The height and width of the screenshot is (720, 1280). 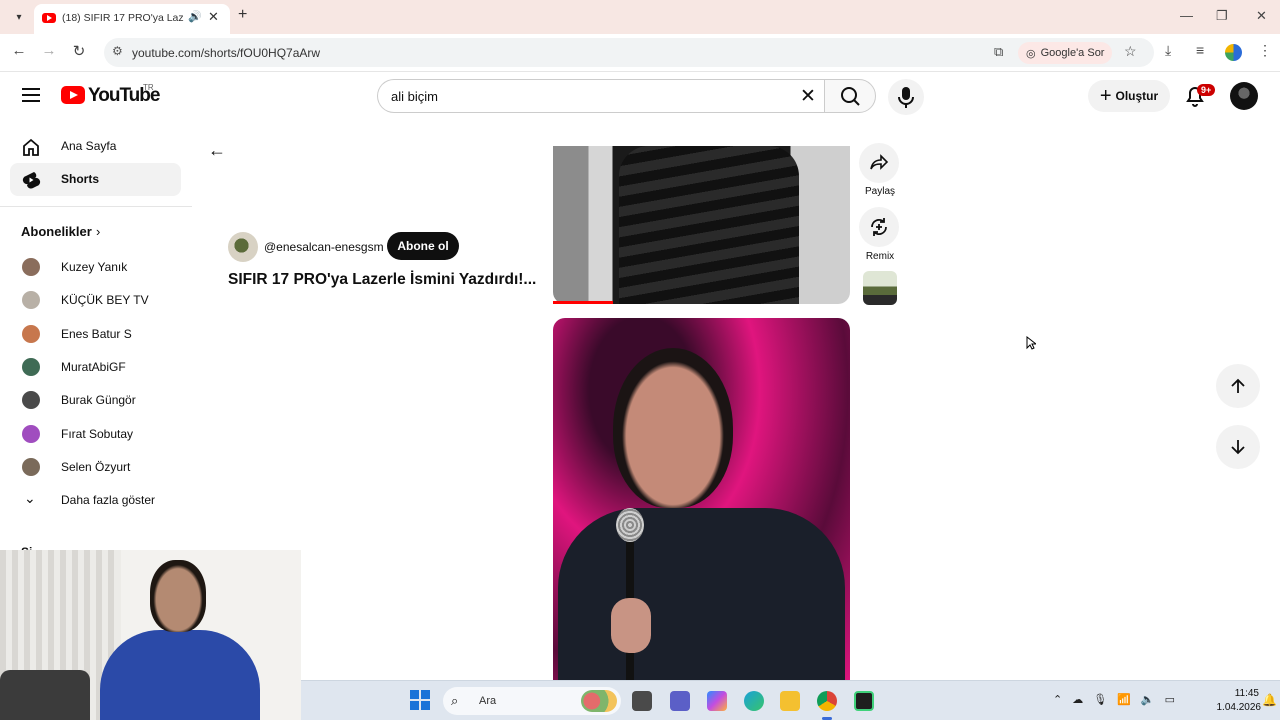 I want to click on subscription-label: KÜÇÜK BEY TV, so click(x=105, y=300).